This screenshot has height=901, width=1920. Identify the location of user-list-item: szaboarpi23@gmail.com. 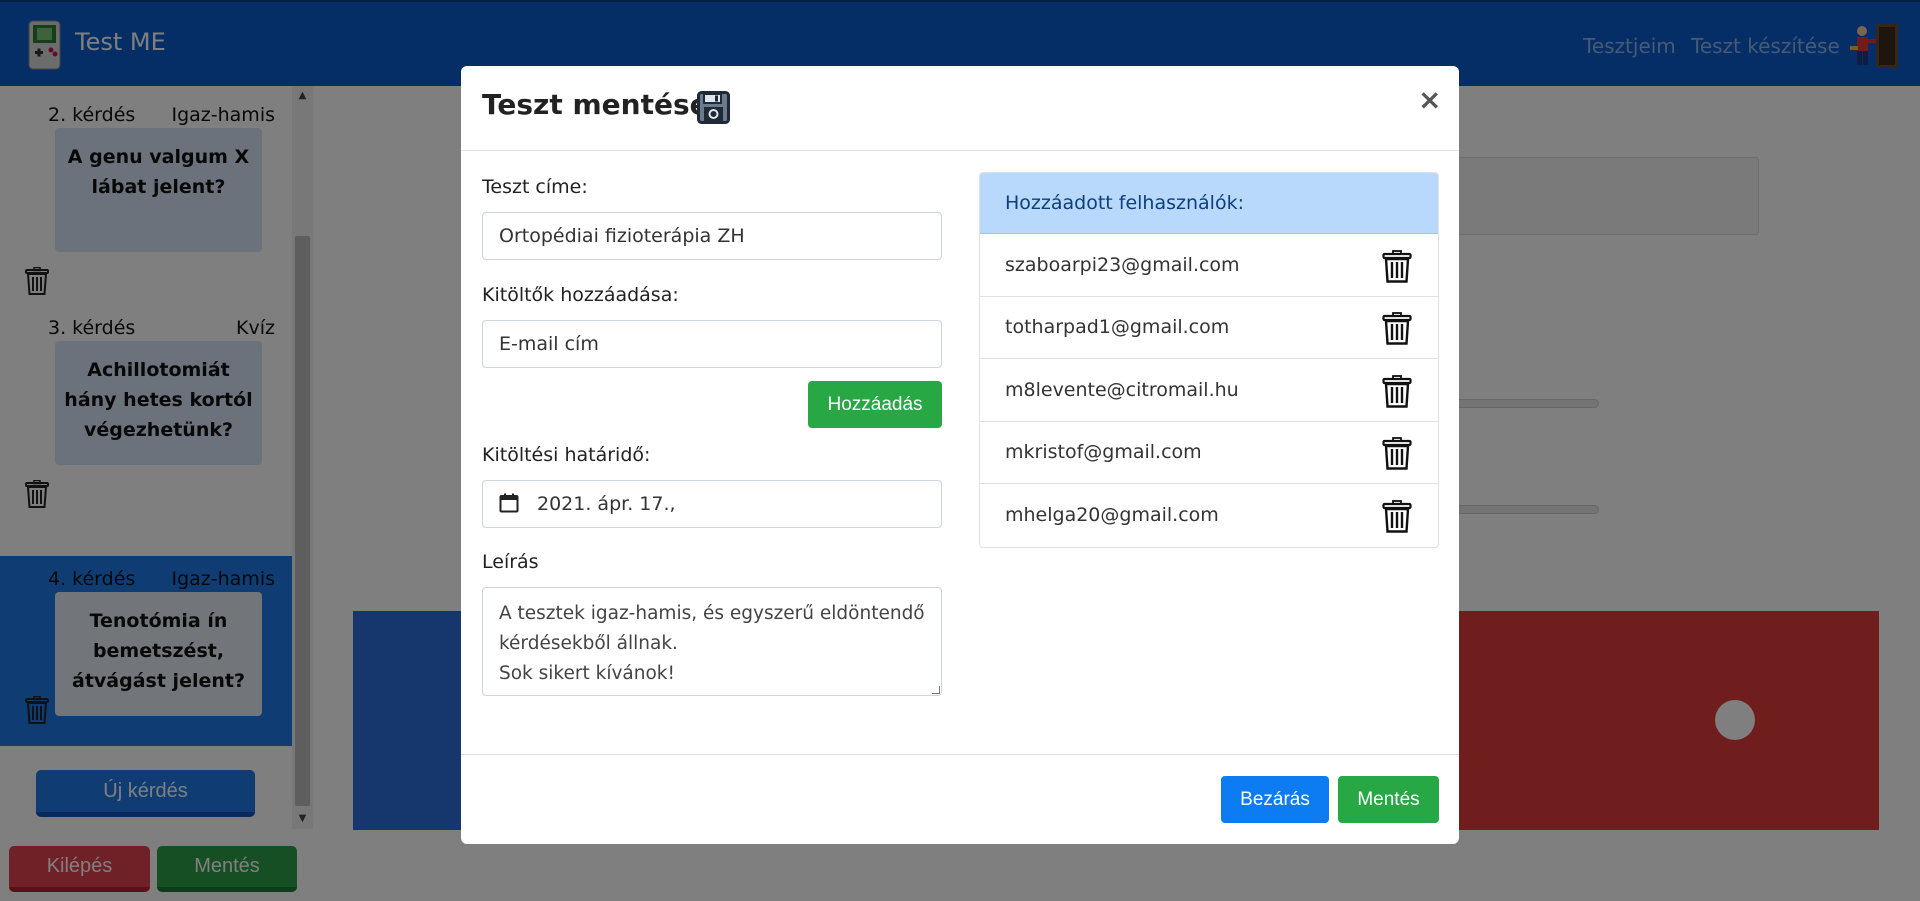
(1209, 266).